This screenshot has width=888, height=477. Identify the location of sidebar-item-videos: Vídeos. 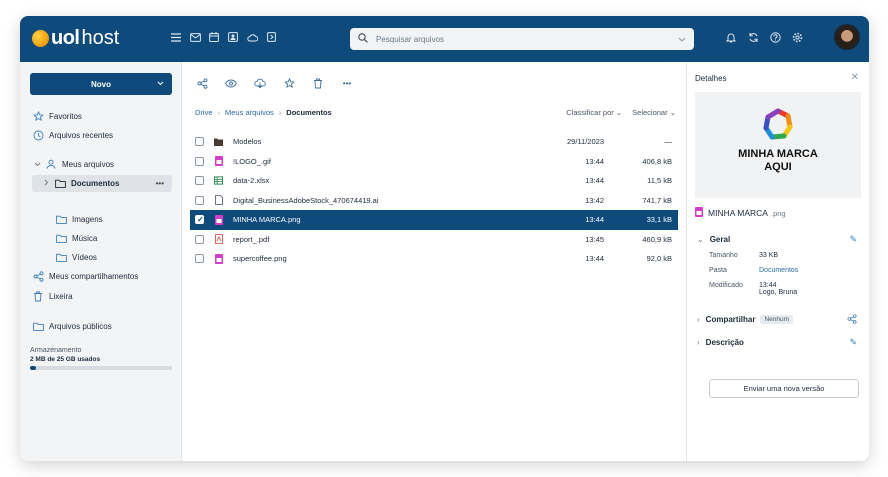
(76, 257).